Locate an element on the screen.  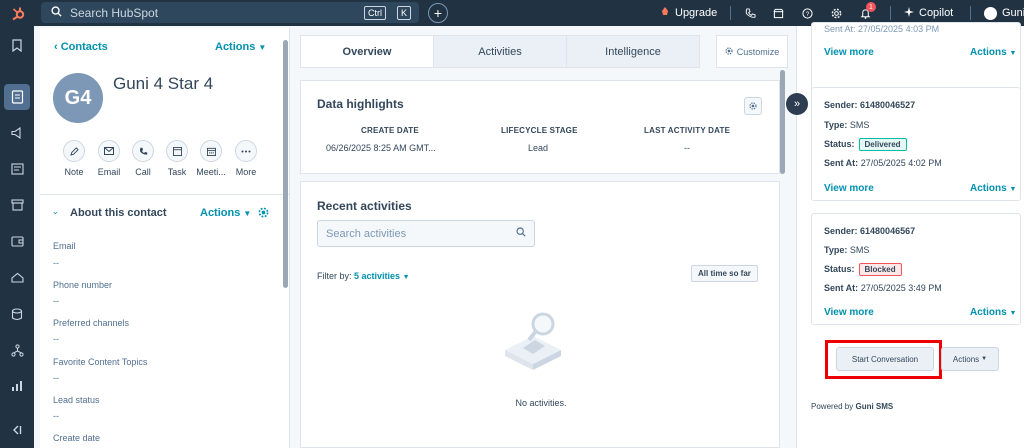
marketing-megaphone-icon is located at coordinates (17, 133).